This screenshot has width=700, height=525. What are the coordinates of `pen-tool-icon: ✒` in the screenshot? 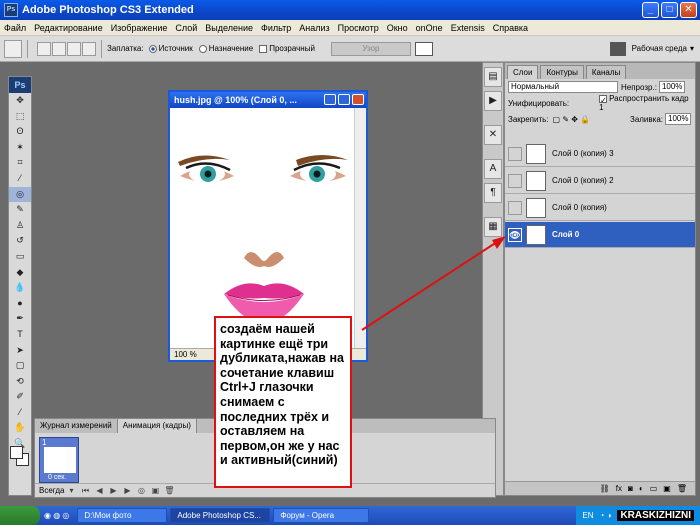 It's located at (20, 319).